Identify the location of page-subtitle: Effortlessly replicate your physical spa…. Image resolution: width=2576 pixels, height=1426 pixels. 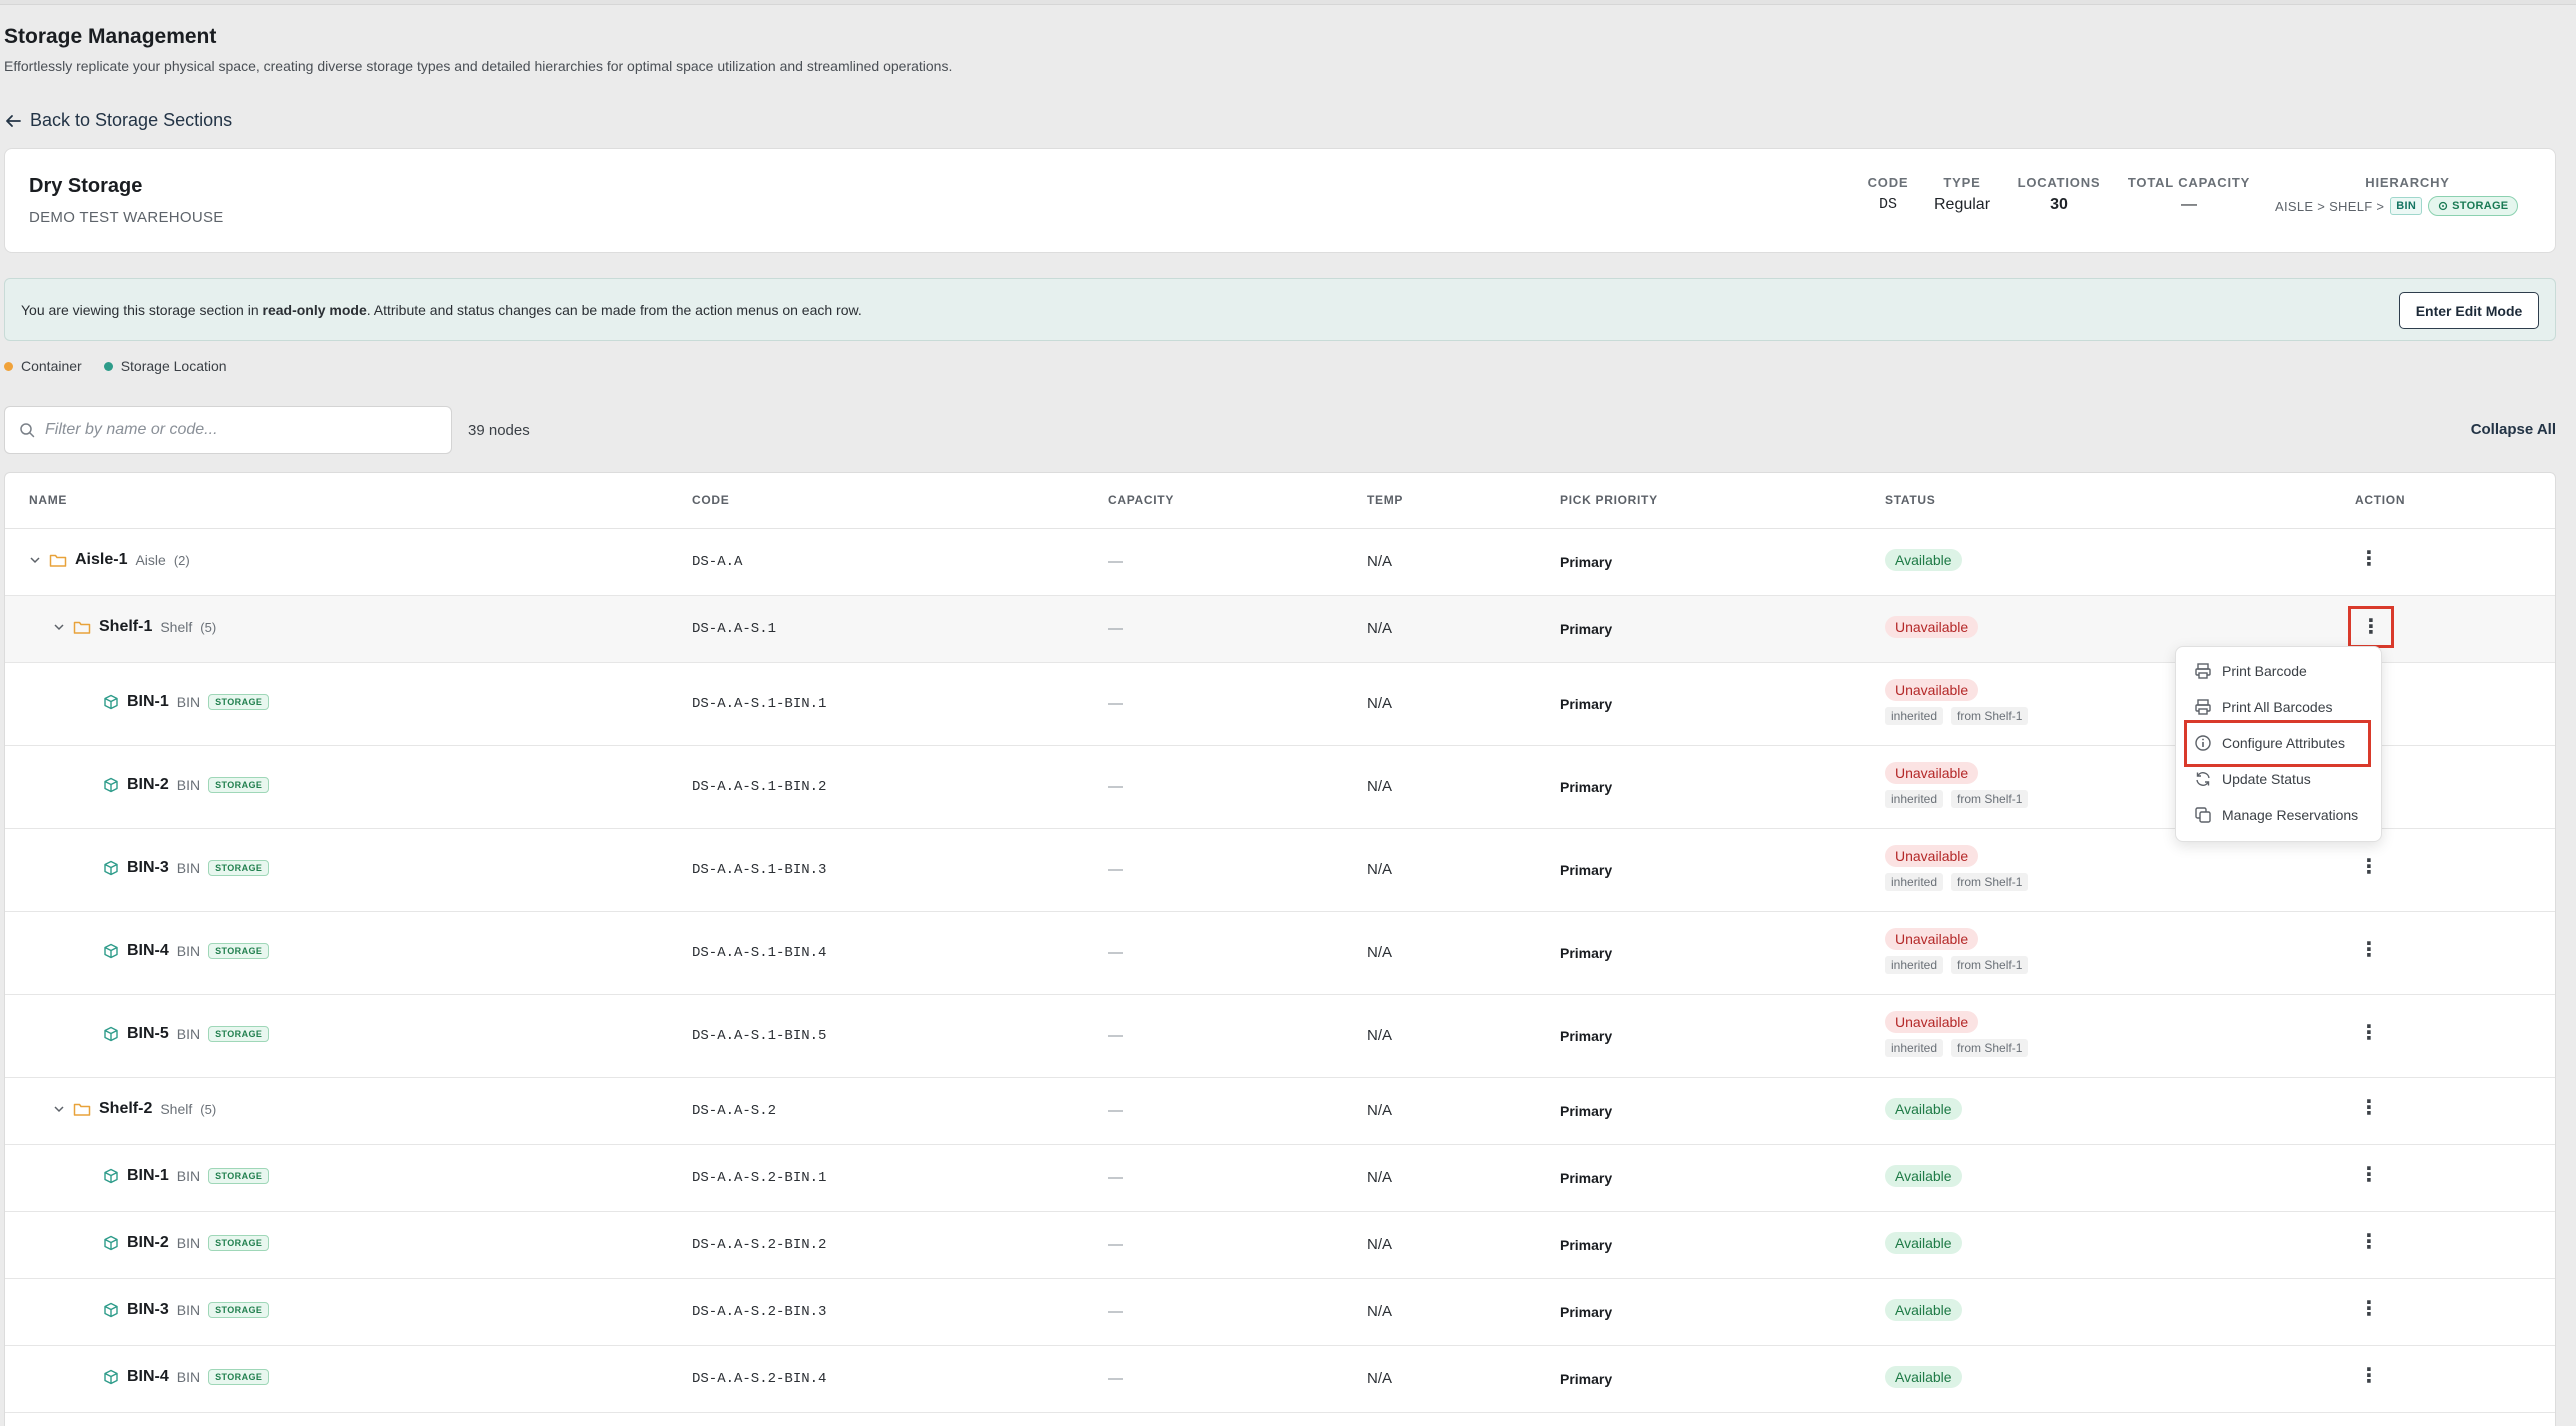
(478, 66).